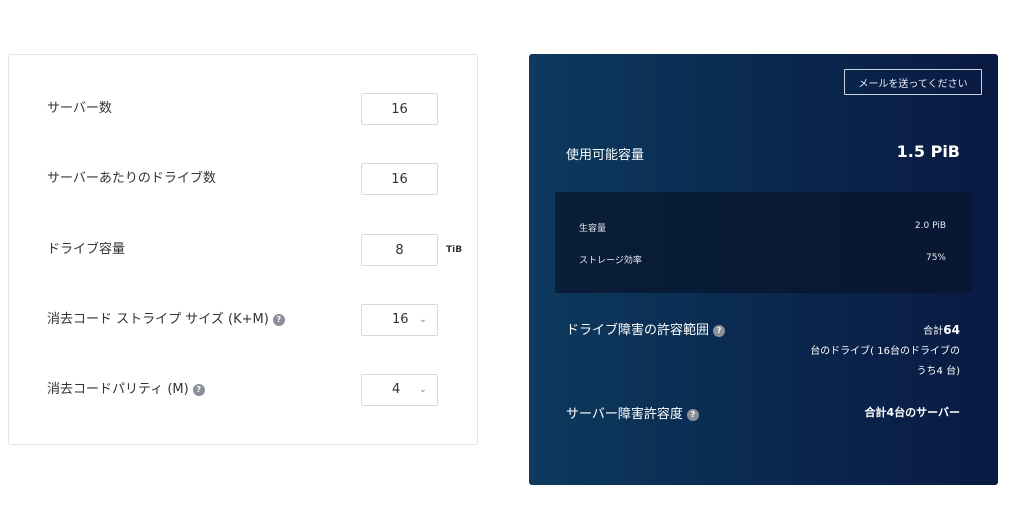  I want to click on parity-label: 消去コードパリティ (M), so click(118, 389).